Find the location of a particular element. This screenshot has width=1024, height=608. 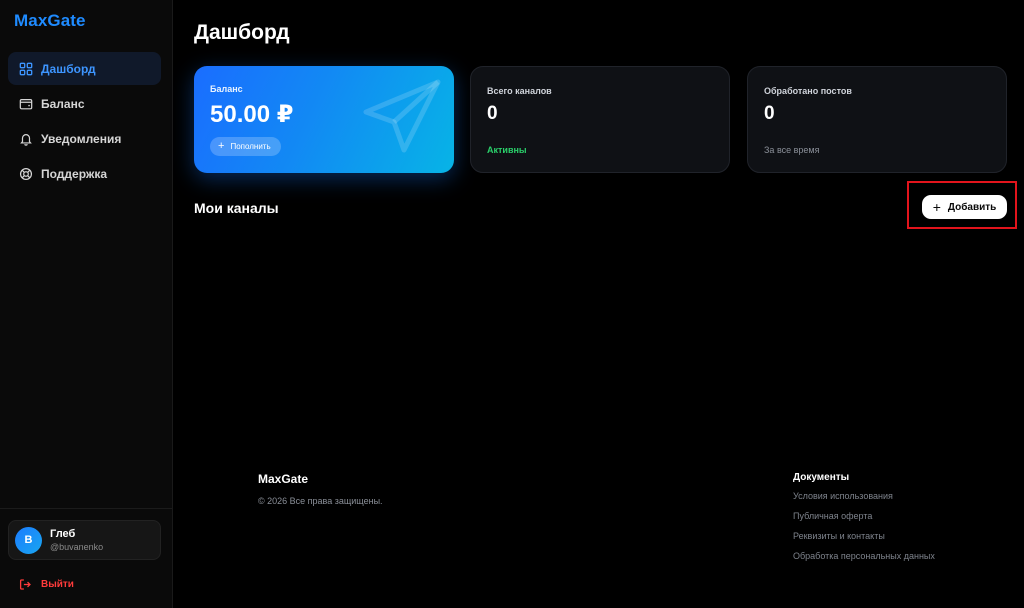

user-info: Глеб @buvanenko is located at coordinates (76, 540).